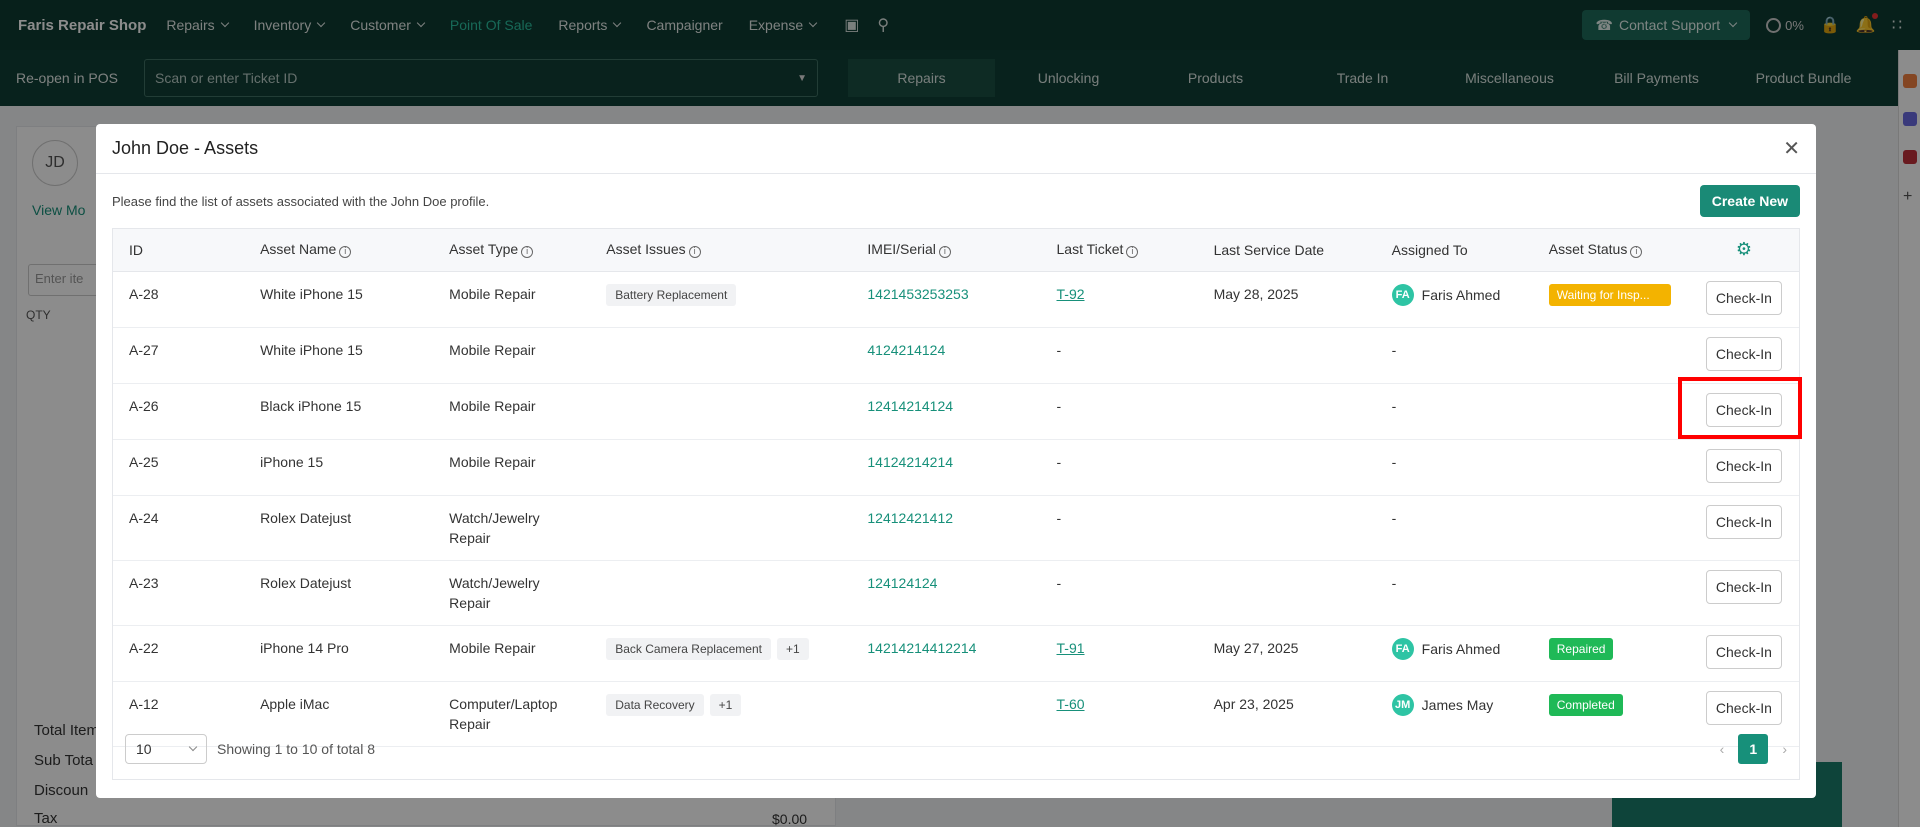  What do you see at coordinates (902, 583) in the screenshot?
I see `imei-serial-link: 124124124` at bounding box center [902, 583].